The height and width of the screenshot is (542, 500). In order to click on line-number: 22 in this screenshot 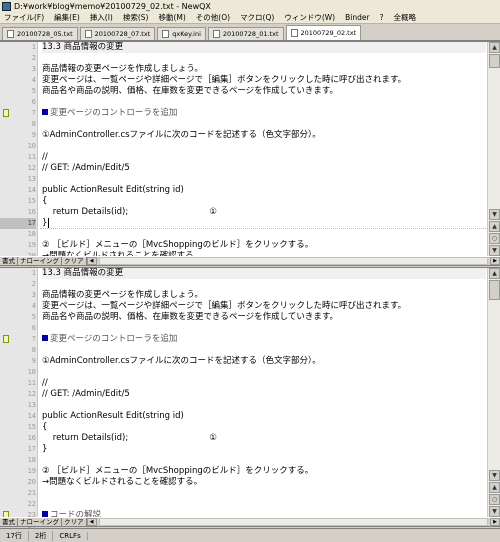, I will do `click(31, 504)`.